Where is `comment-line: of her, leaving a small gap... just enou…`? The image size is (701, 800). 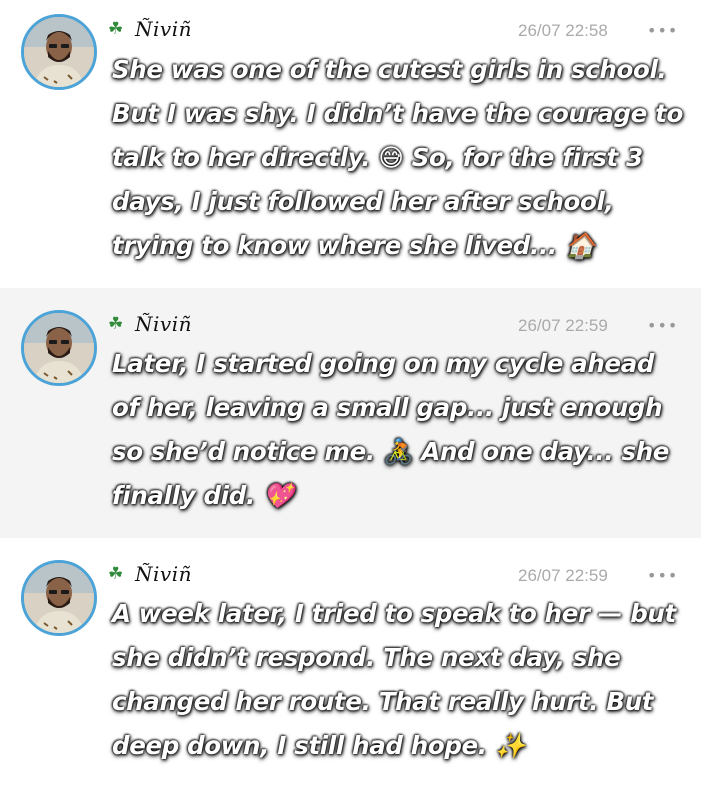
comment-line: of her, leaving a small gap... just enou… is located at coordinates (387, 407).